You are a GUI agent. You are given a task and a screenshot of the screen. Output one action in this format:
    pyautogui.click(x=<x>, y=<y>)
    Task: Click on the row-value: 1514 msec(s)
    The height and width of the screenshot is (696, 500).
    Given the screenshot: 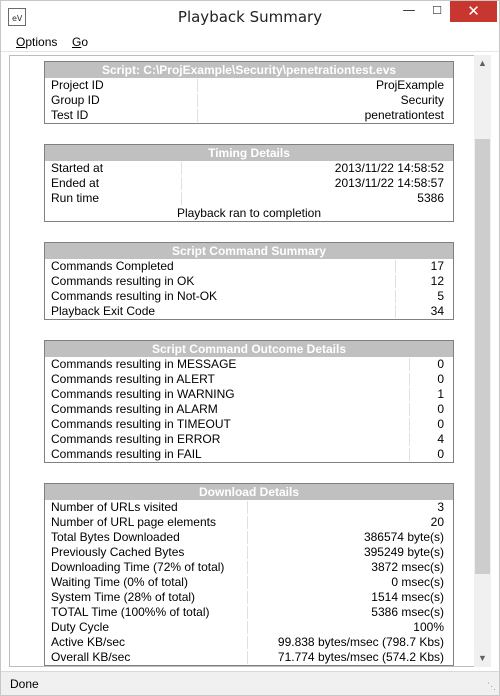 What is the action you would take?
    pyautogui.click(x=407, y=597)
    